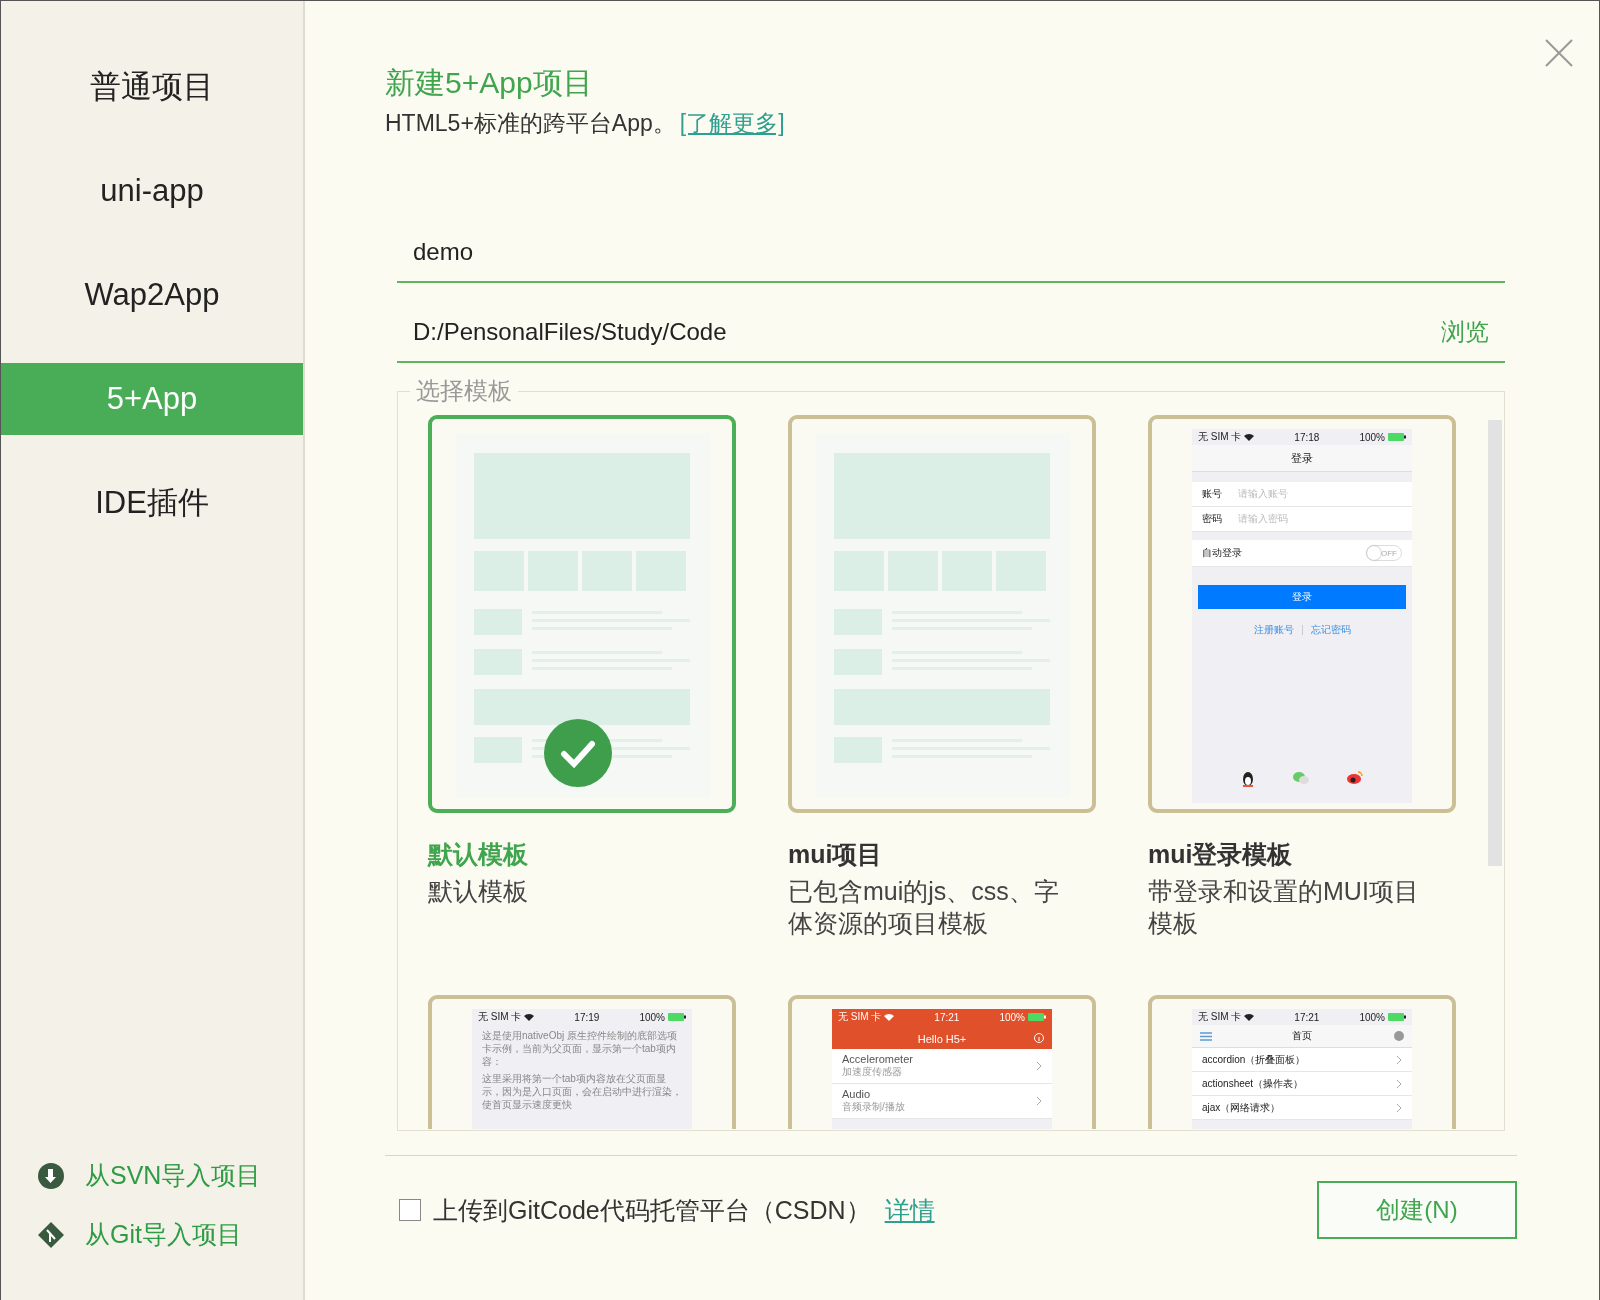 This screenshot has height=1300, width=1600. What do you see at coordinates (152, 191) in the screenshot?
I see `sidebar-item: uni-app` at bounding box center [152, 191].